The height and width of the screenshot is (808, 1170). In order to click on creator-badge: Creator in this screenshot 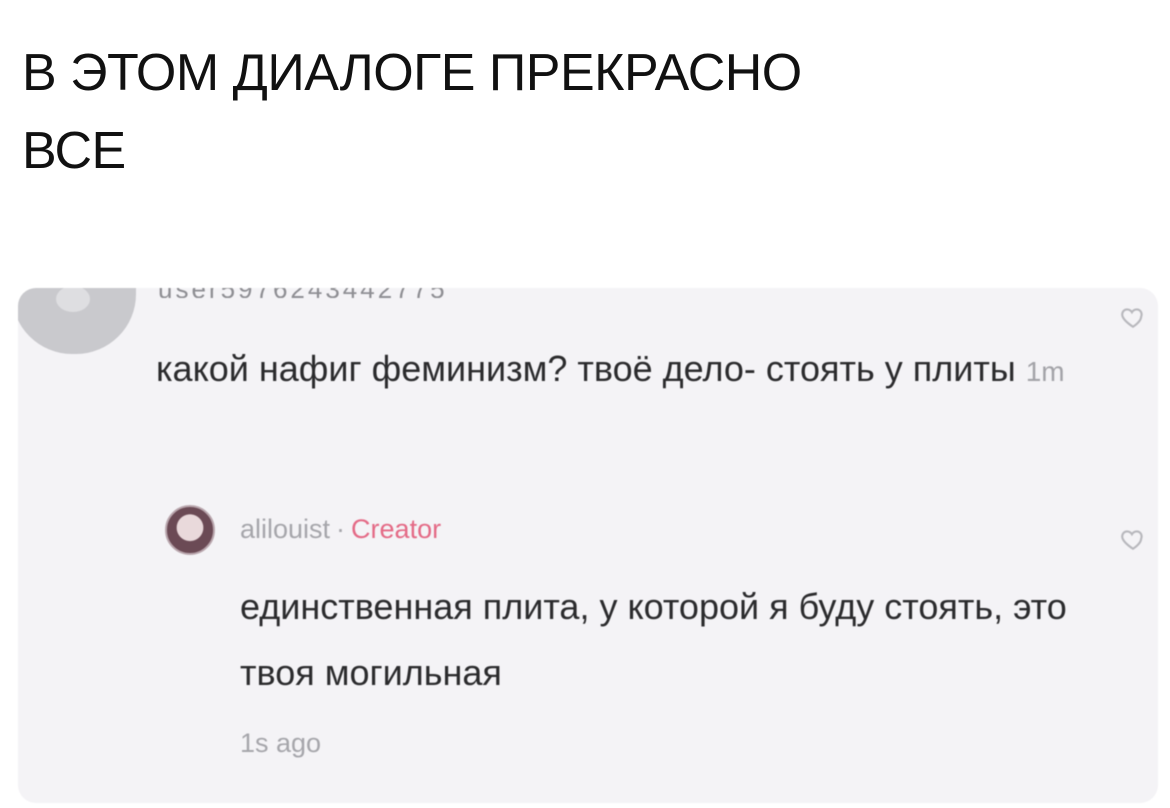, I will do `click(396, 529)`.